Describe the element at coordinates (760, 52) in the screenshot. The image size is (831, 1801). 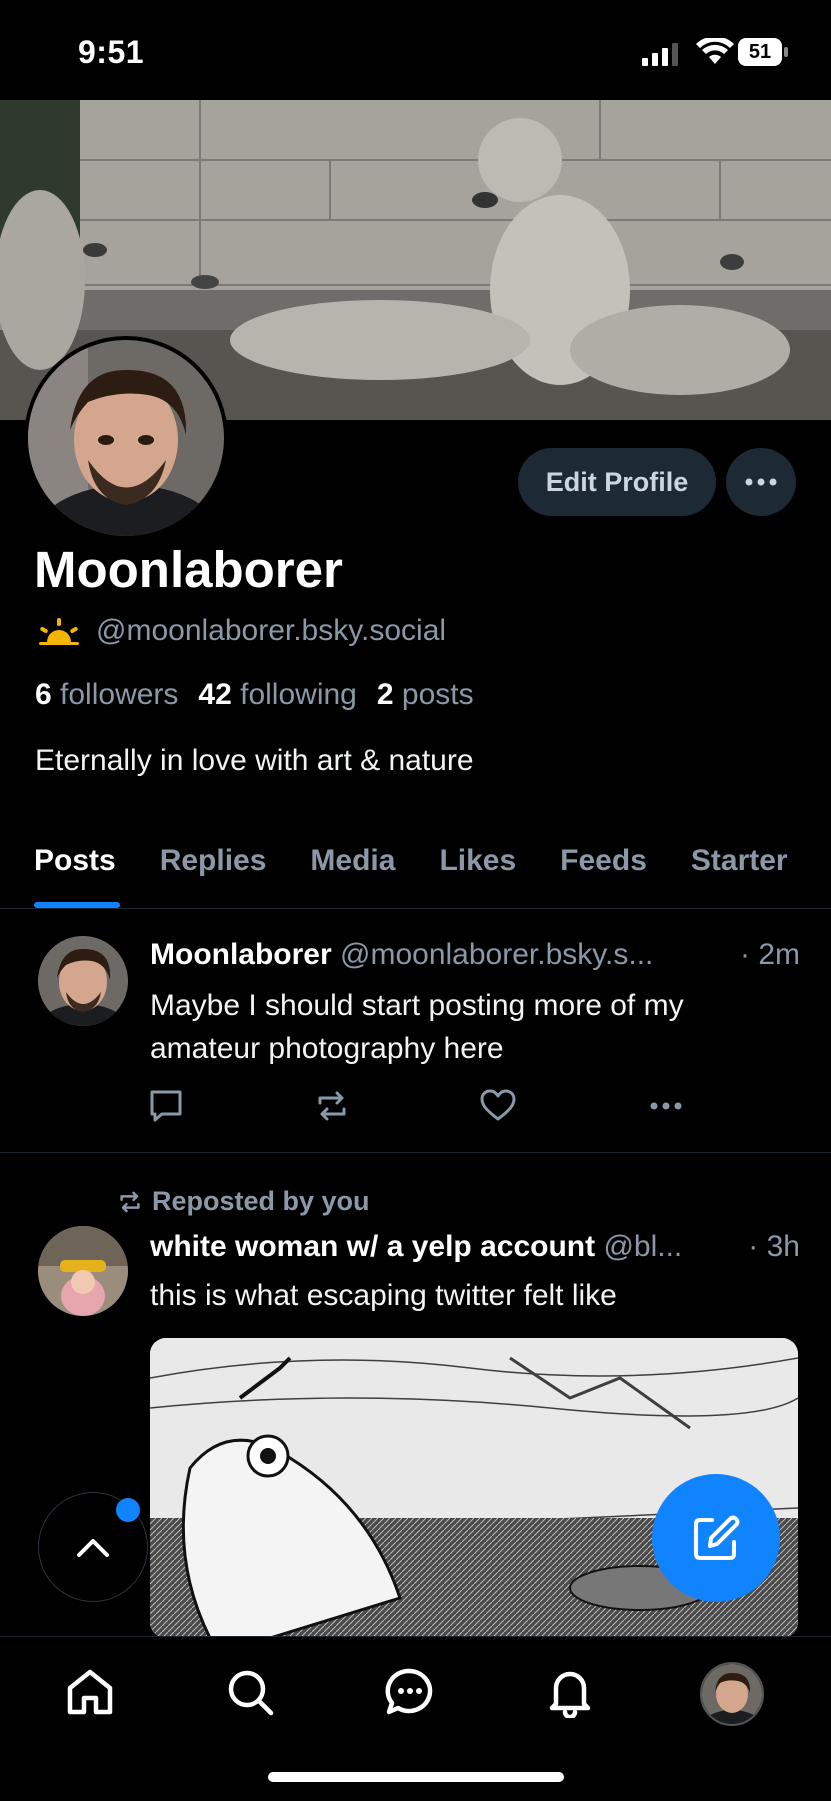
I see `battery-level: 51` at that location.